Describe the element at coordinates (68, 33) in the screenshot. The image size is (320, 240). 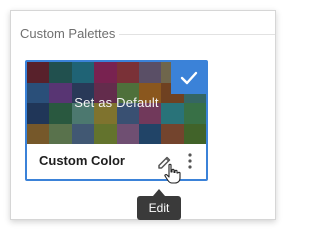
I see `section-title: Custom Palettes` at that location.